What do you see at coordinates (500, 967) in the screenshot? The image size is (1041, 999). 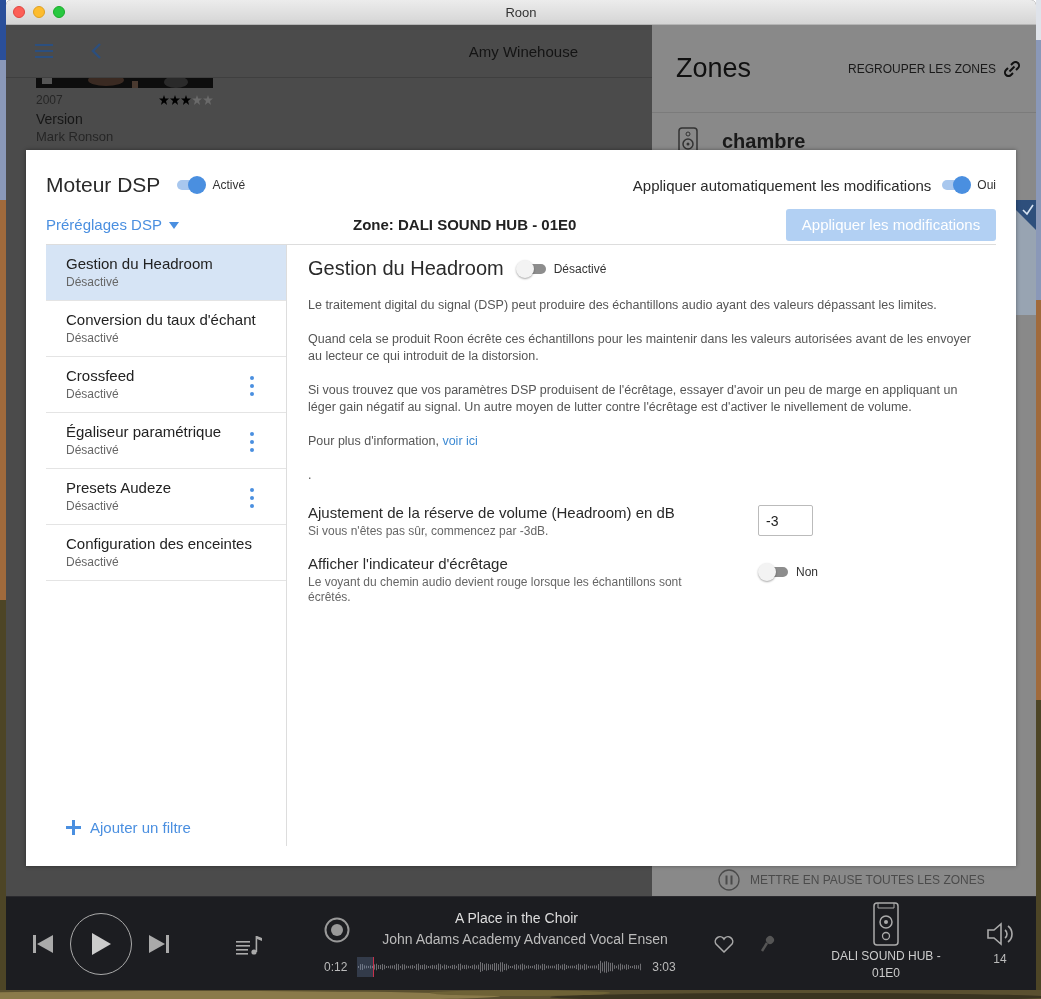 I see `waveform` at bounding box center [500, 967].